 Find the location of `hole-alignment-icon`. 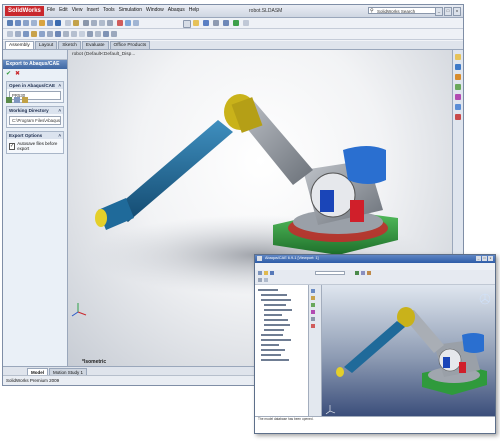

hole-alignment-icon is located at coordinates (114, 34).